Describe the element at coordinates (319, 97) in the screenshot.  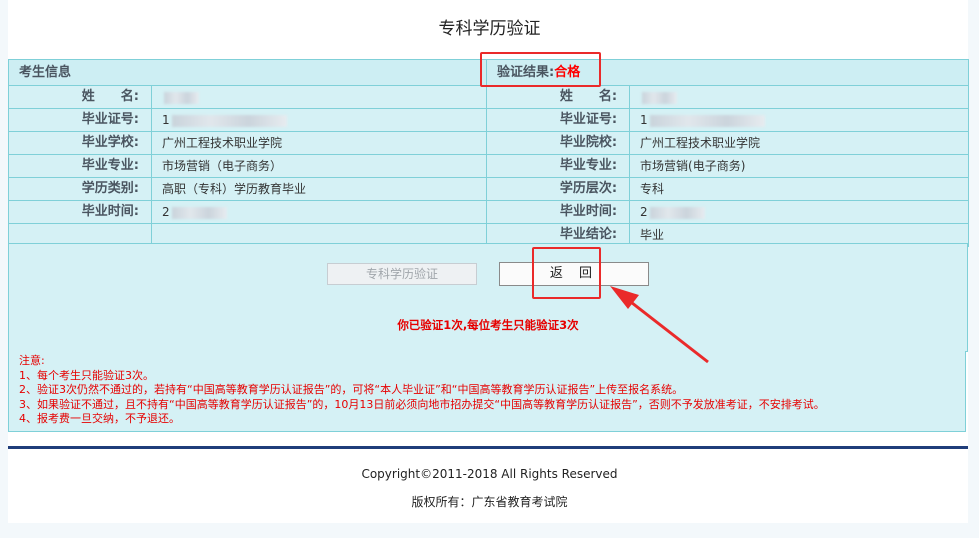
I see `left-field-value` at that location.